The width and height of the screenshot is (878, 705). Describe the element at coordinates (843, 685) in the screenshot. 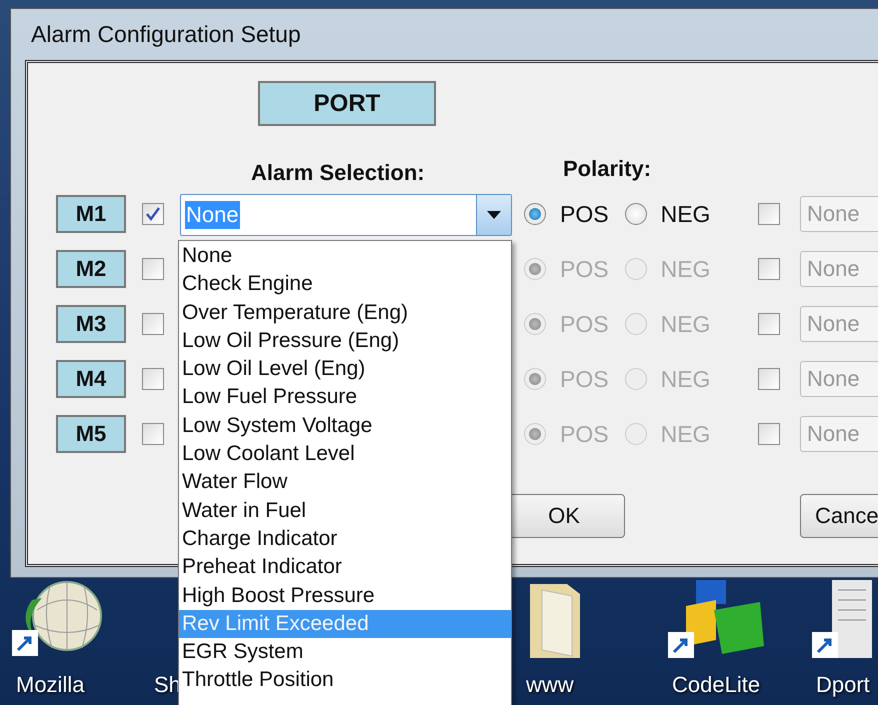

I see `desktop-icon-label: Dport` at that location.